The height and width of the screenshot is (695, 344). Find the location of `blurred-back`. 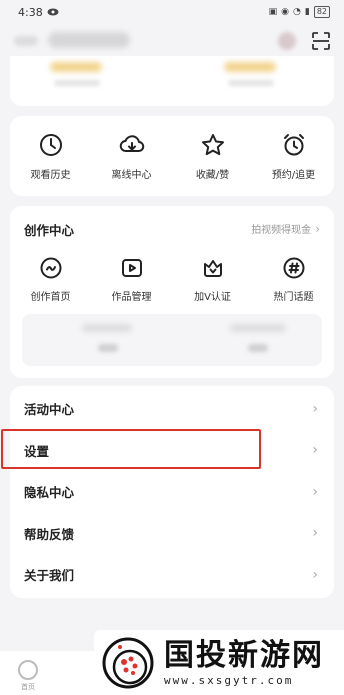

blurred-back is located at coordinates (26, 41).